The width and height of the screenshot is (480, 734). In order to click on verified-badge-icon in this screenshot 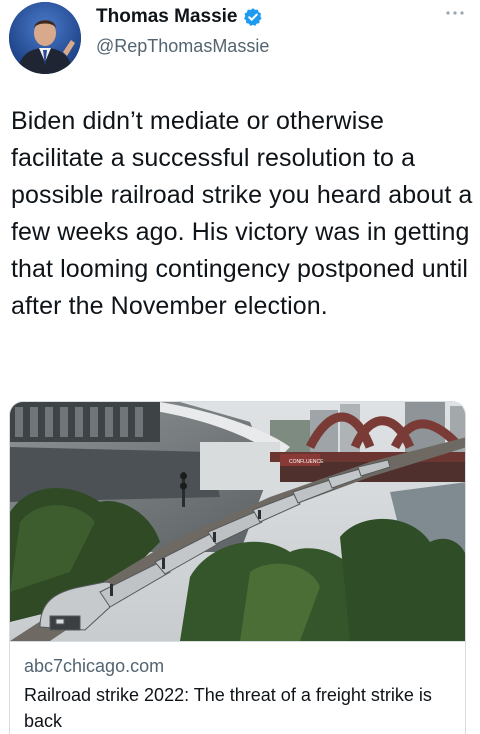, I will do `click(253, 17)`.